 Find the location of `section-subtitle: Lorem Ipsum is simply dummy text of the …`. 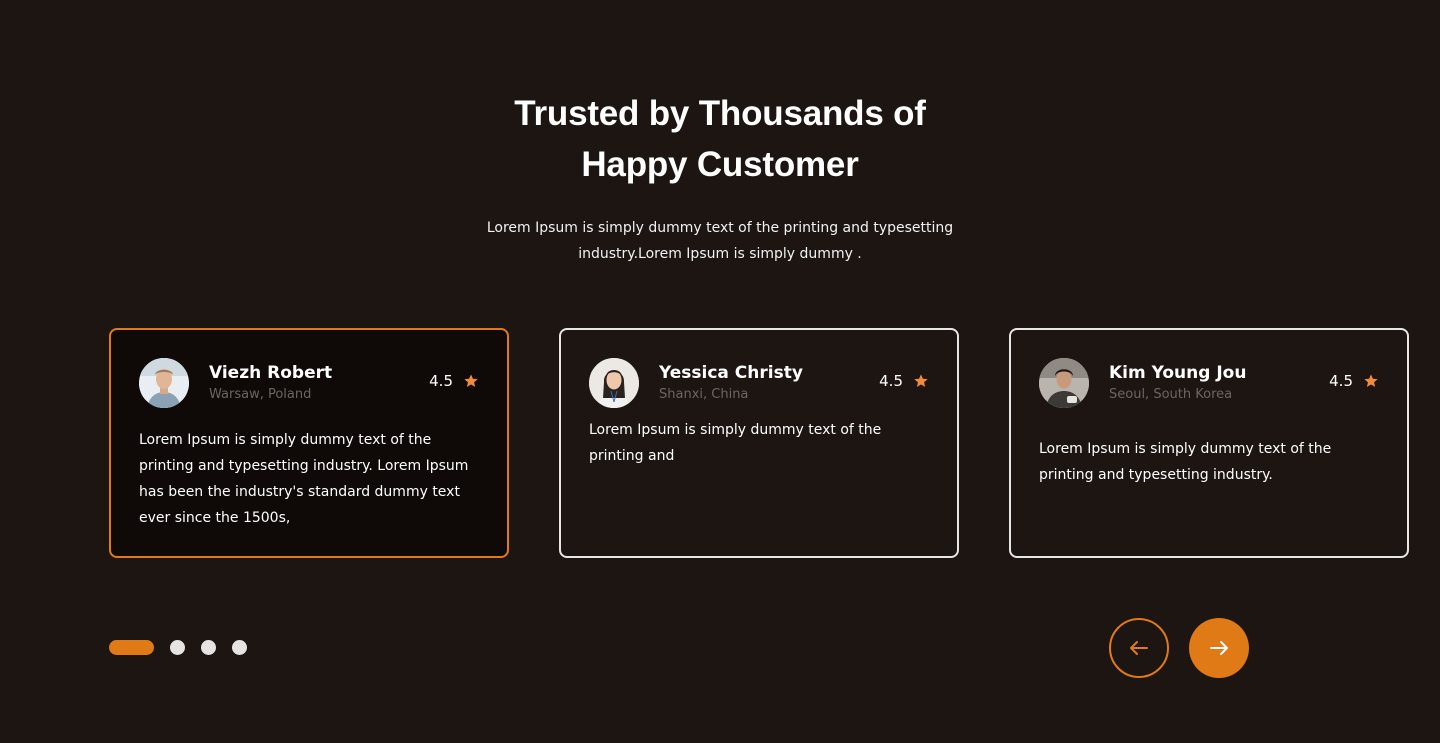

section-subtitle: Lorem Ipsum is simply dummy text of the … is located at coordinates (720, 241).